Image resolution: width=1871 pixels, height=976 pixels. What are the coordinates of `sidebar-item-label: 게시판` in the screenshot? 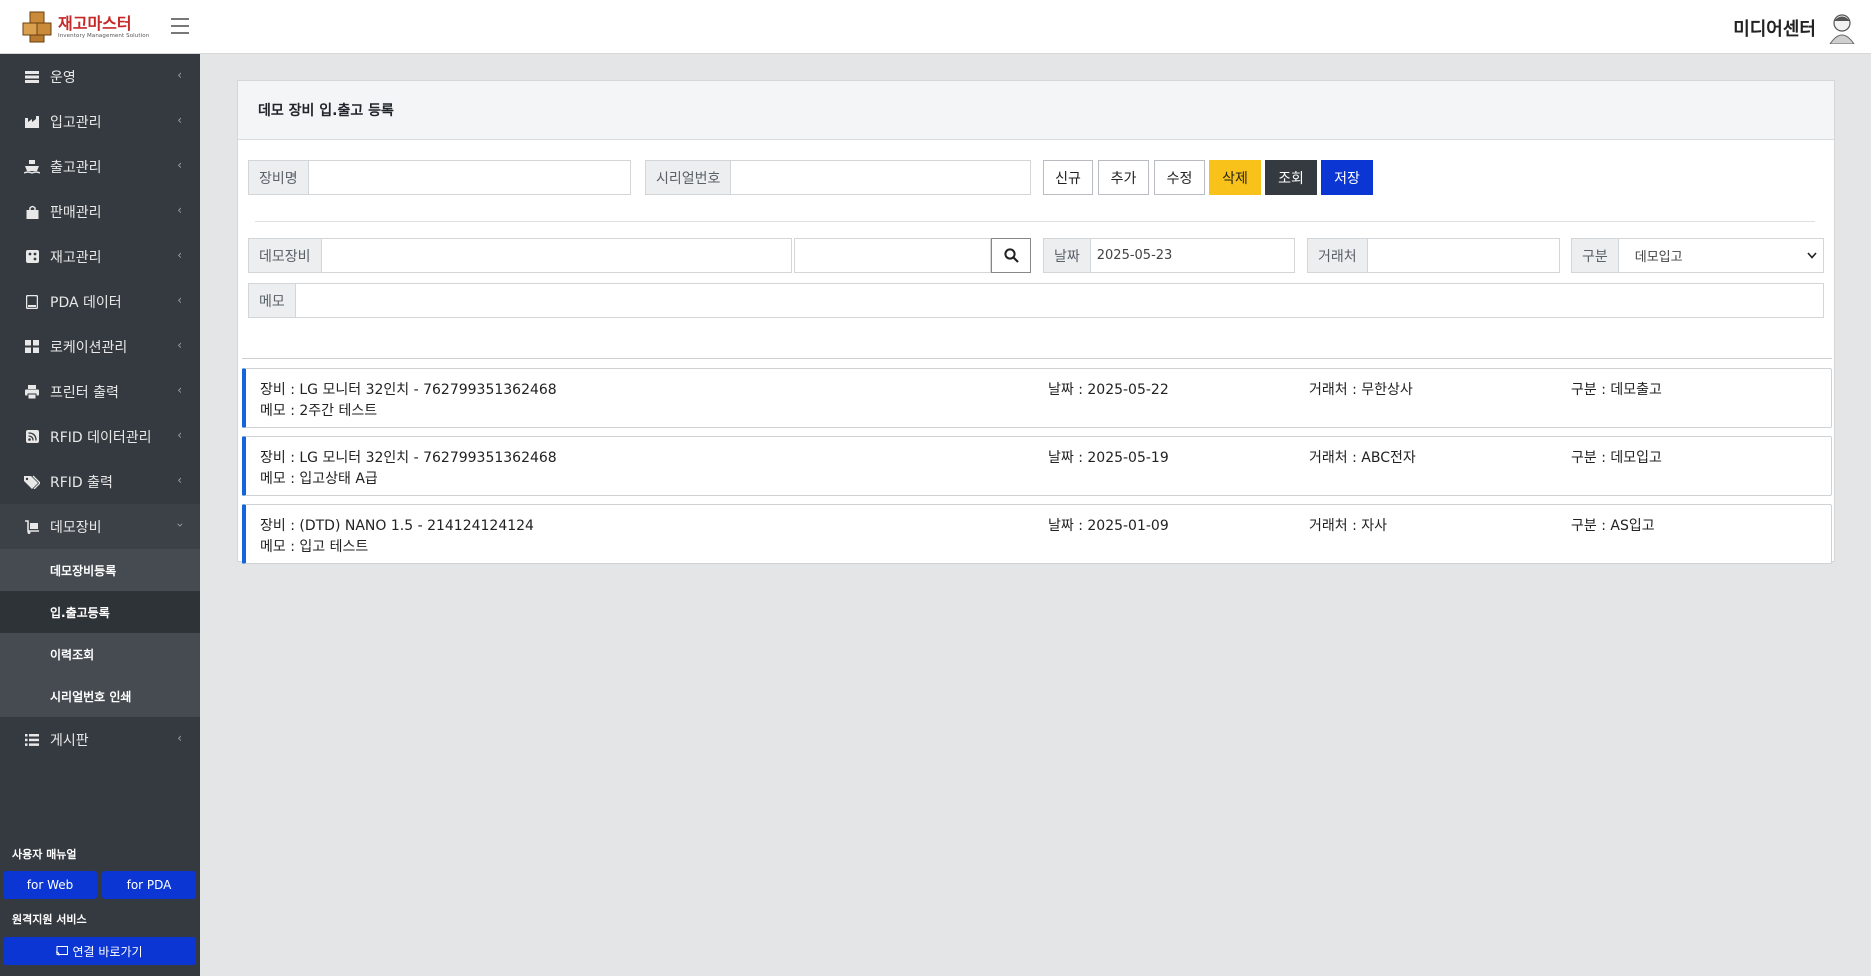 It's located at (69, 740).